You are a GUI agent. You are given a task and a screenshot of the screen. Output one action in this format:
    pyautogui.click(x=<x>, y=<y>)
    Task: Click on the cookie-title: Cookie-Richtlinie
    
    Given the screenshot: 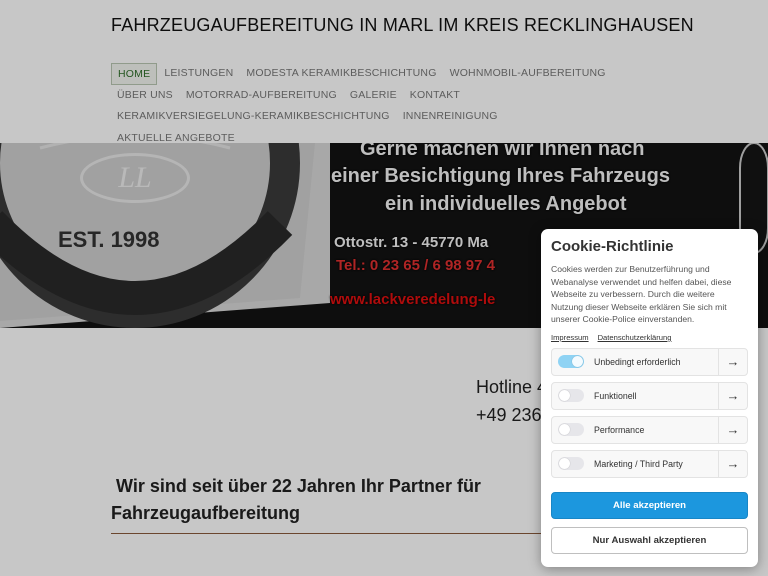 What is the action you would take?
    pyautogui.click(x=612, y=246)
    